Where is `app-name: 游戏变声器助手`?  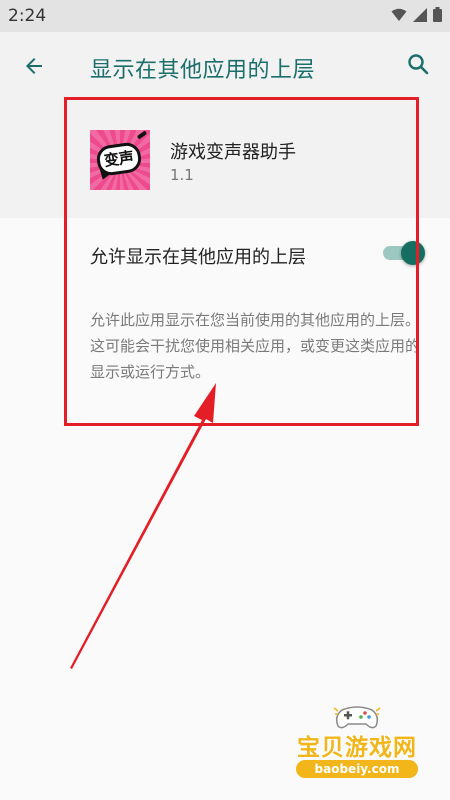
app-name: 游戏变声器助手 is located at coordinates (233, 152).